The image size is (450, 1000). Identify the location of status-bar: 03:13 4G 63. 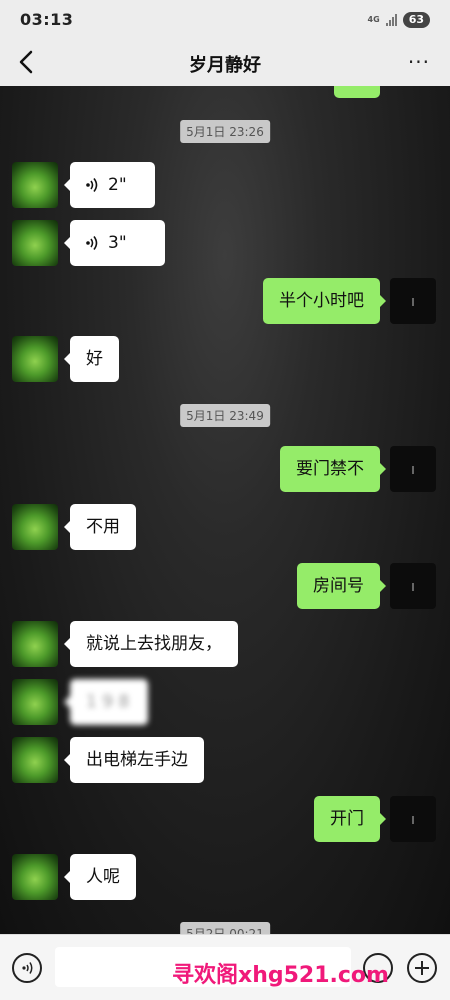
(225, 20).